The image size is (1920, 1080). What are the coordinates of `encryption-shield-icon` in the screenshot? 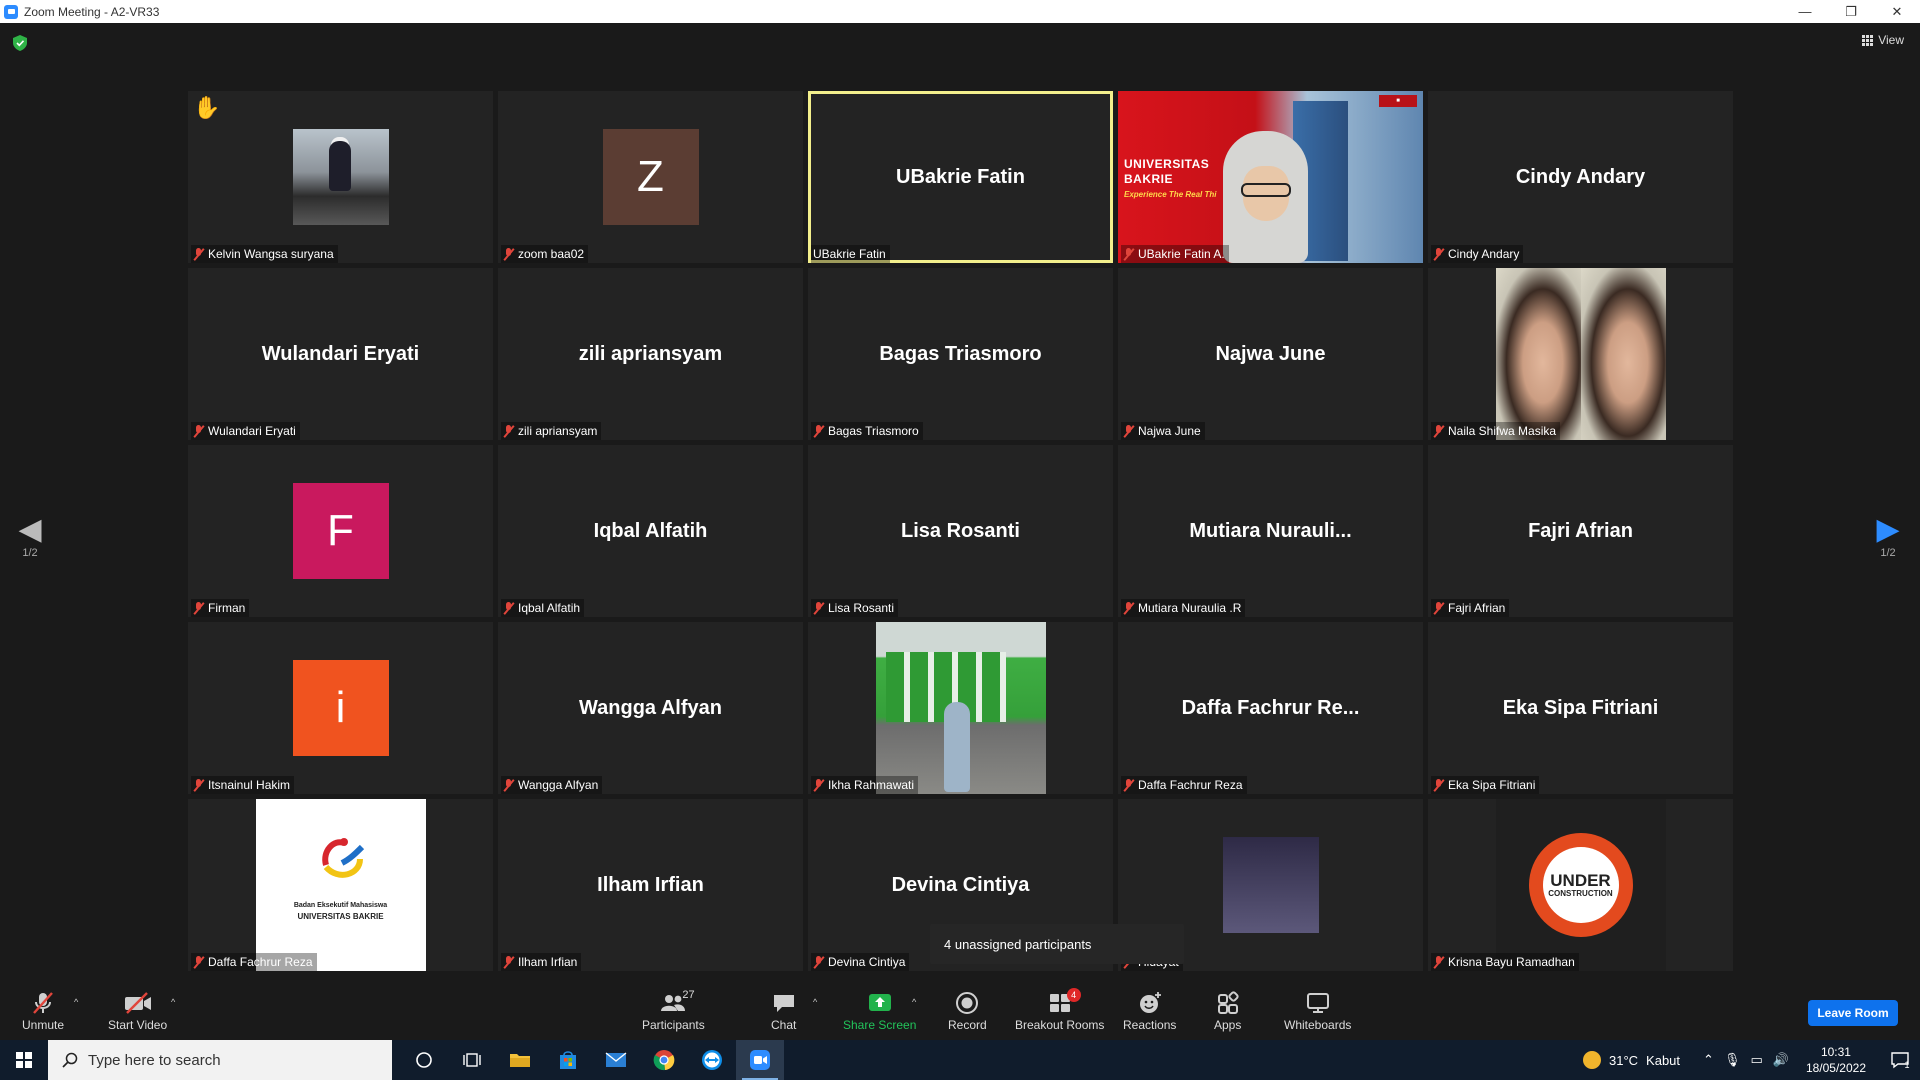 It's located at (20, 43).